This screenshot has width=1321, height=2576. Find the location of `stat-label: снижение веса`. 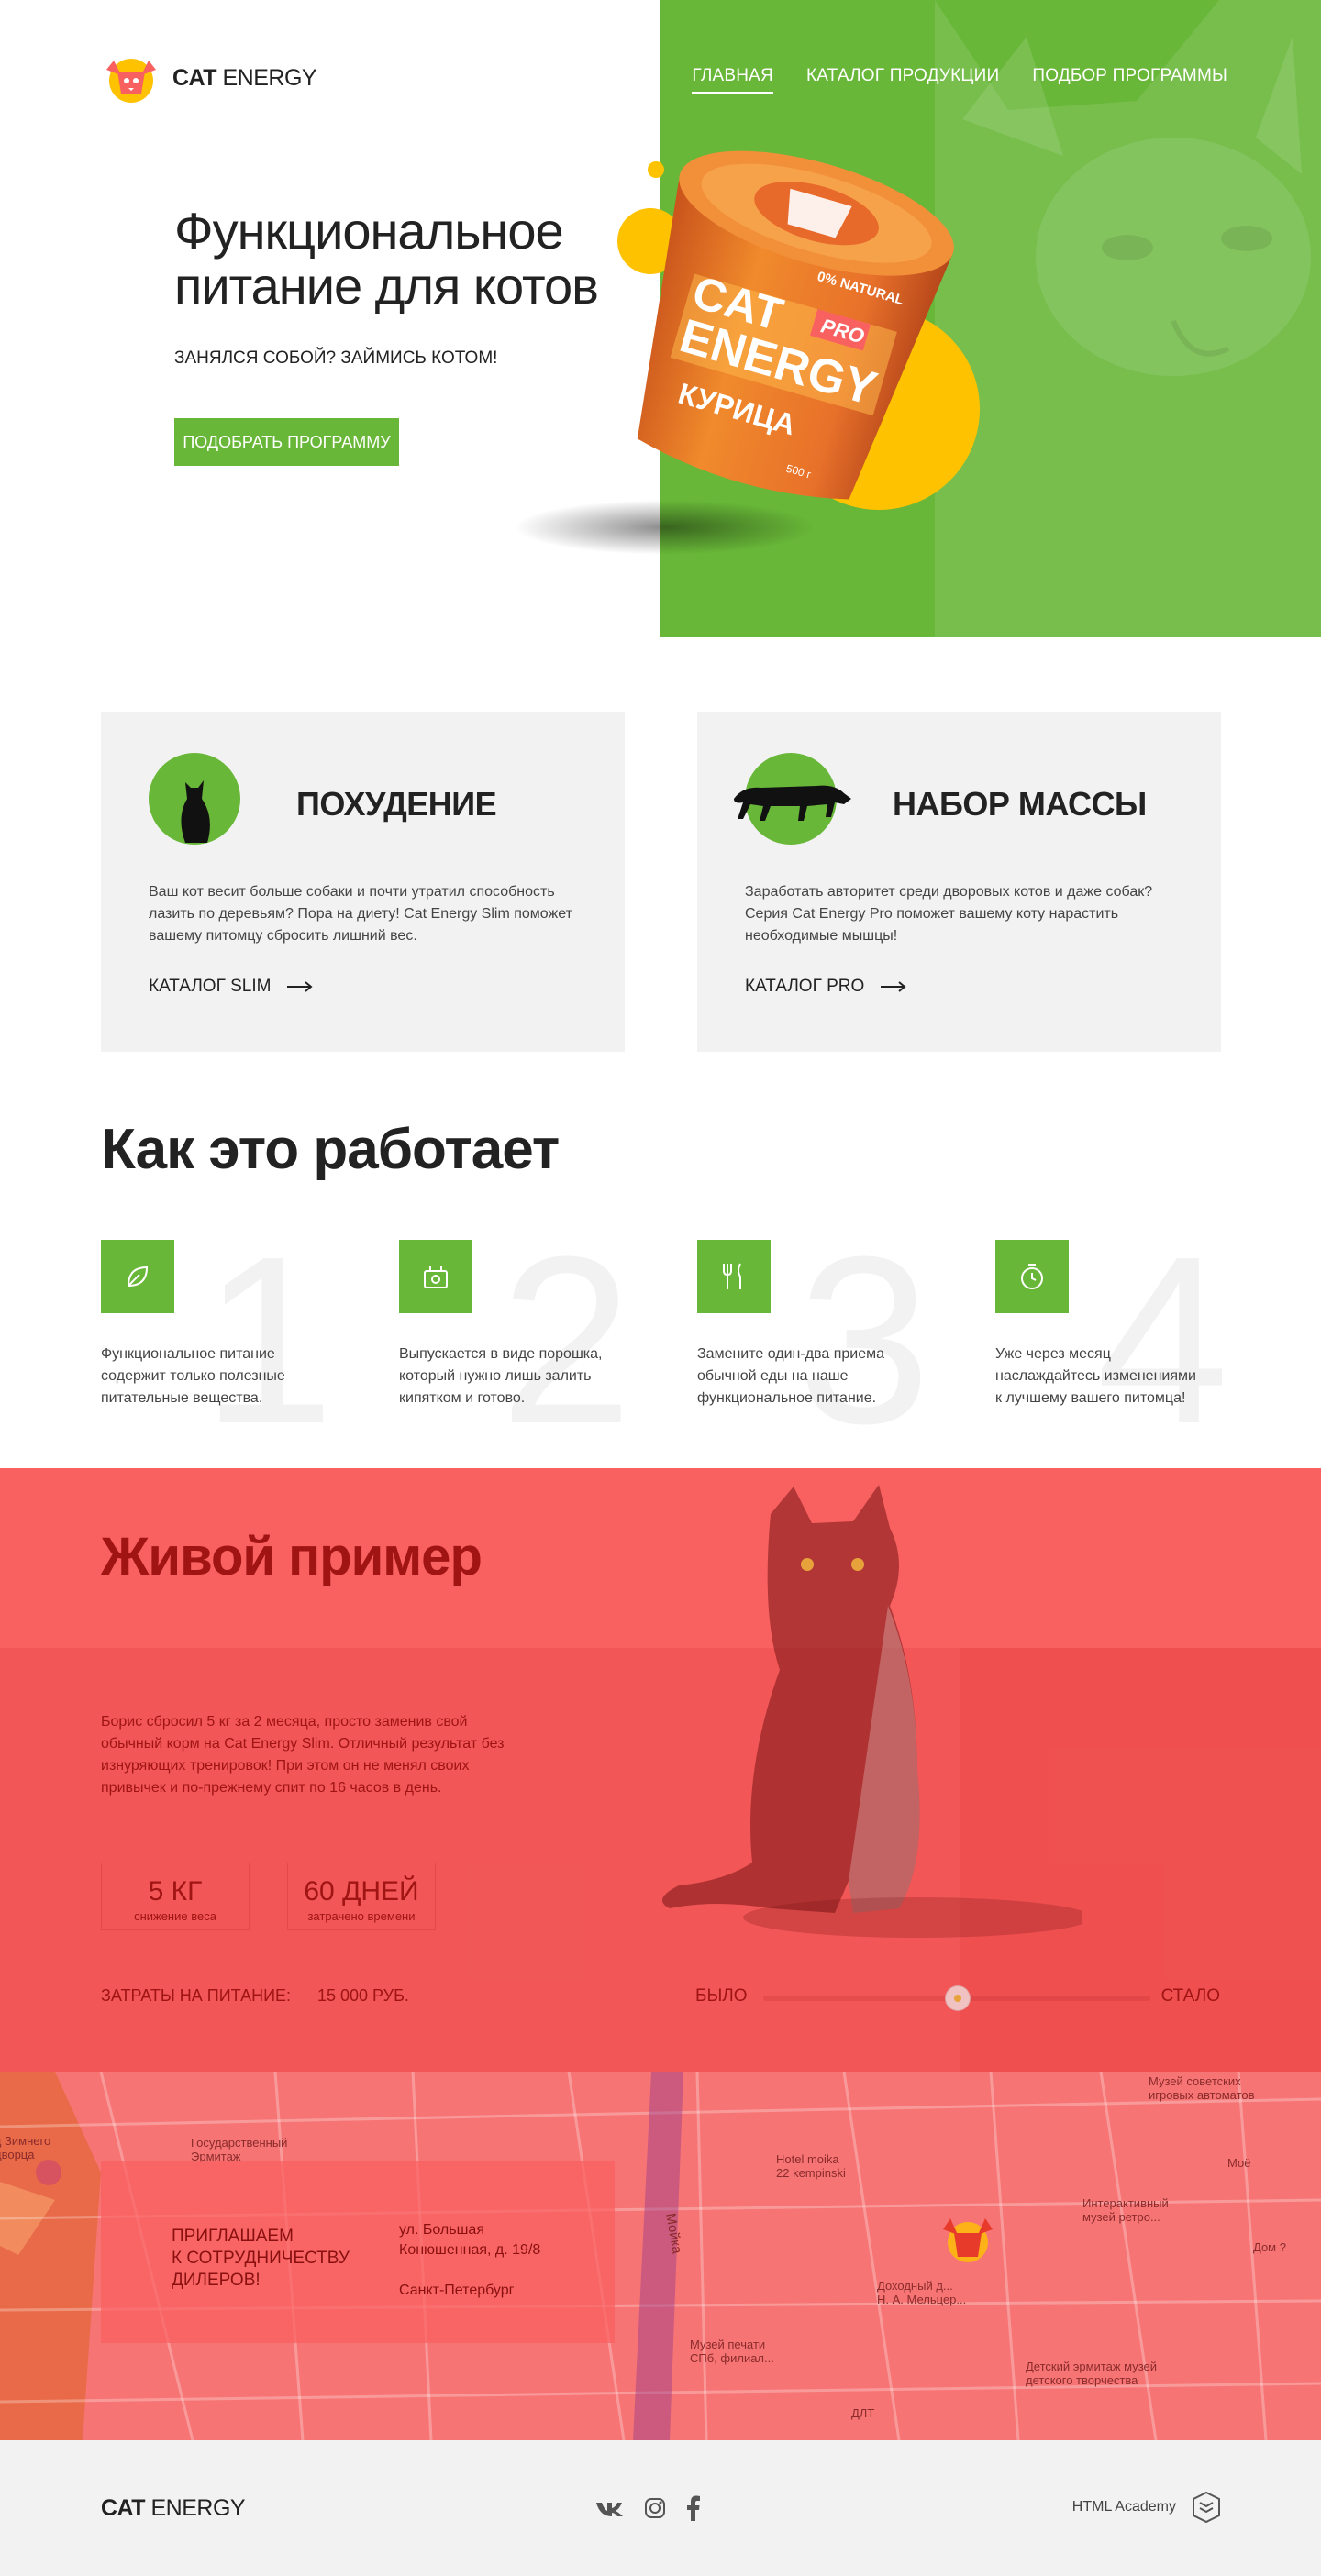

stat-label: снижение веса is located at coordinates (175, 1916).